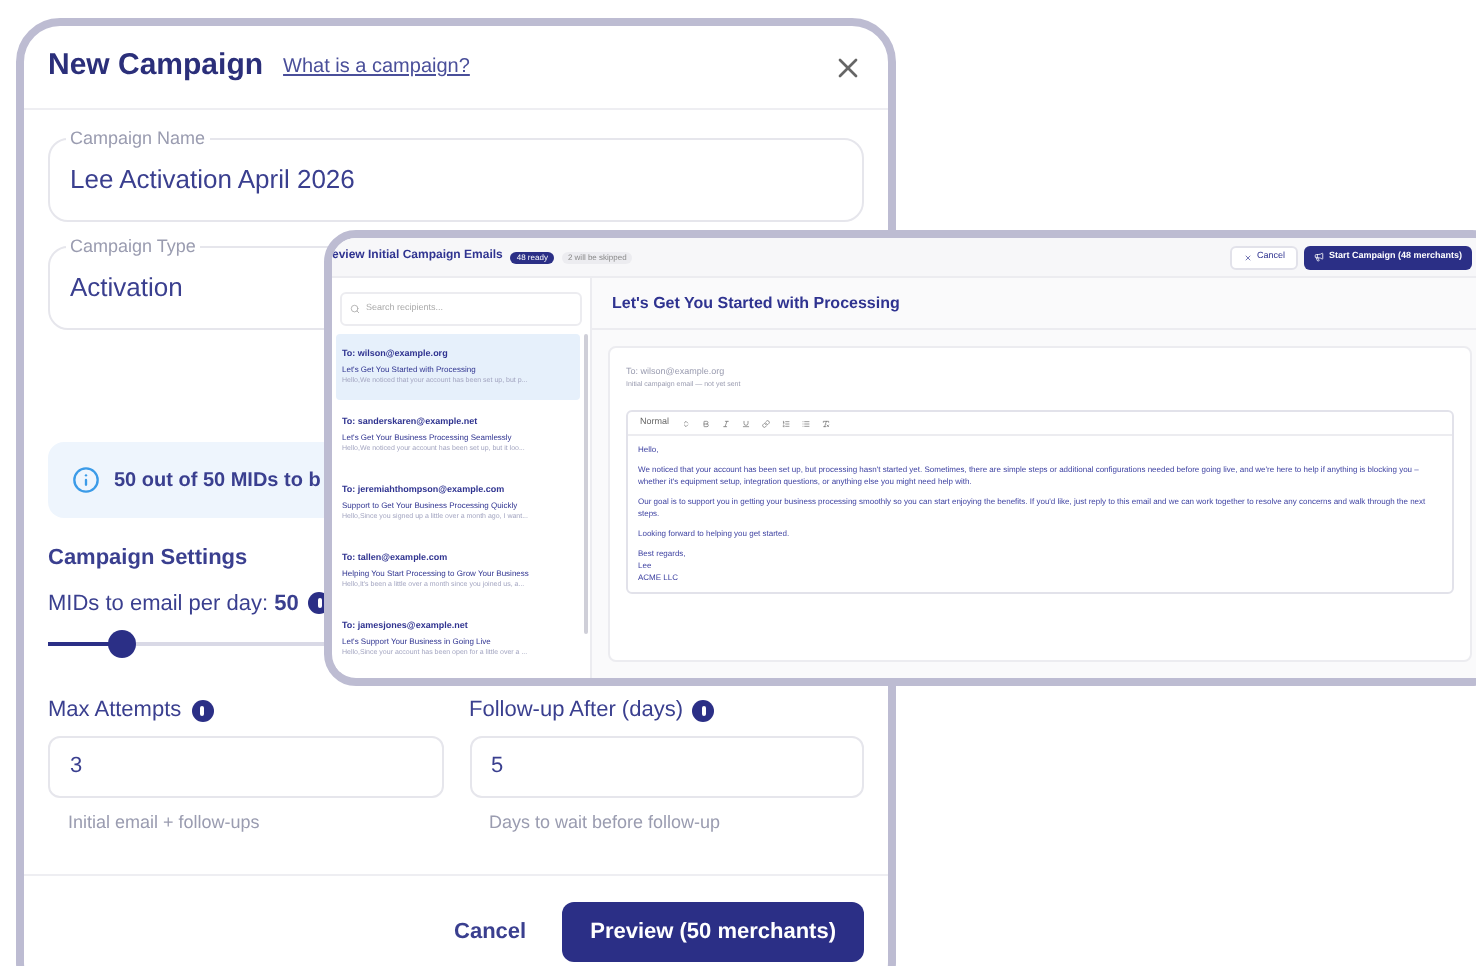 The image size is (1476, 966). What do you see at coordinates (156, 66) in the screenshot?
I see `dialog-title: New Campaign` at bounding box center [156, 66].